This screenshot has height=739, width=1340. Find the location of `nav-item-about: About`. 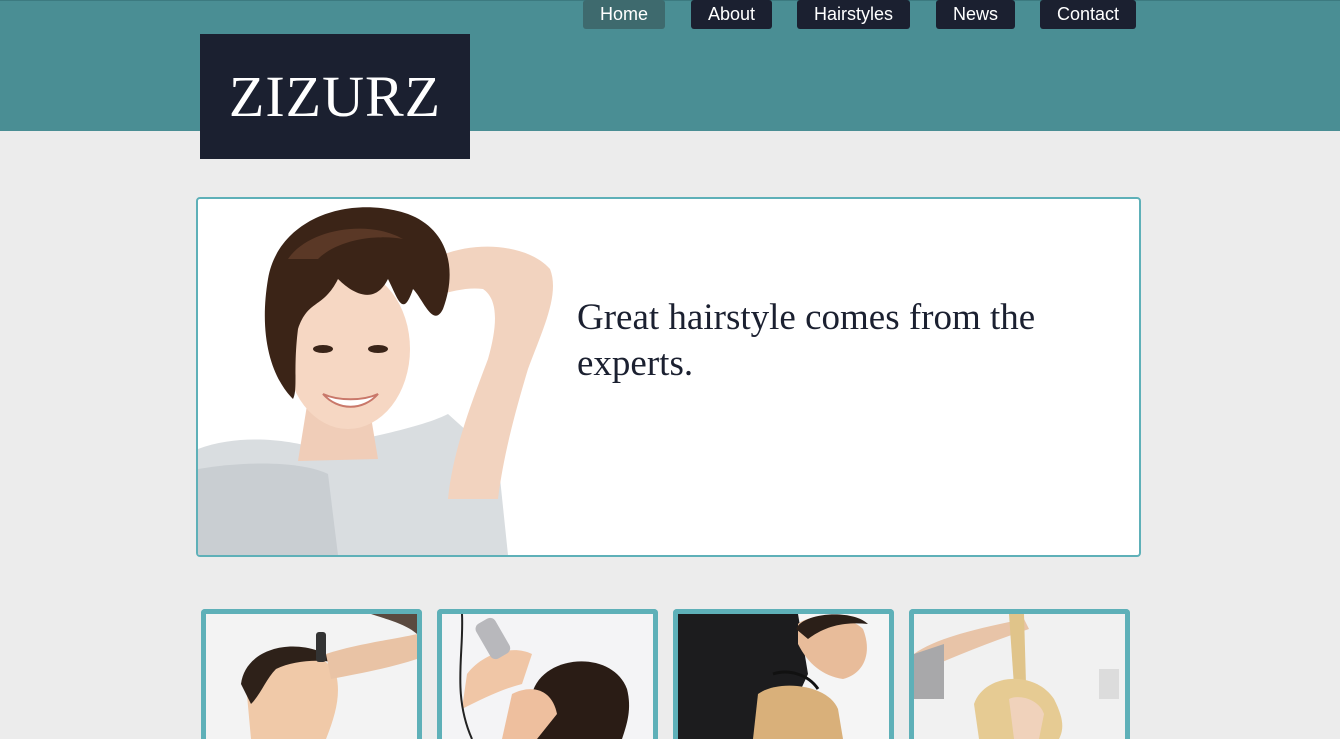

nav-item-about: About is located at coordinates (731, 14).